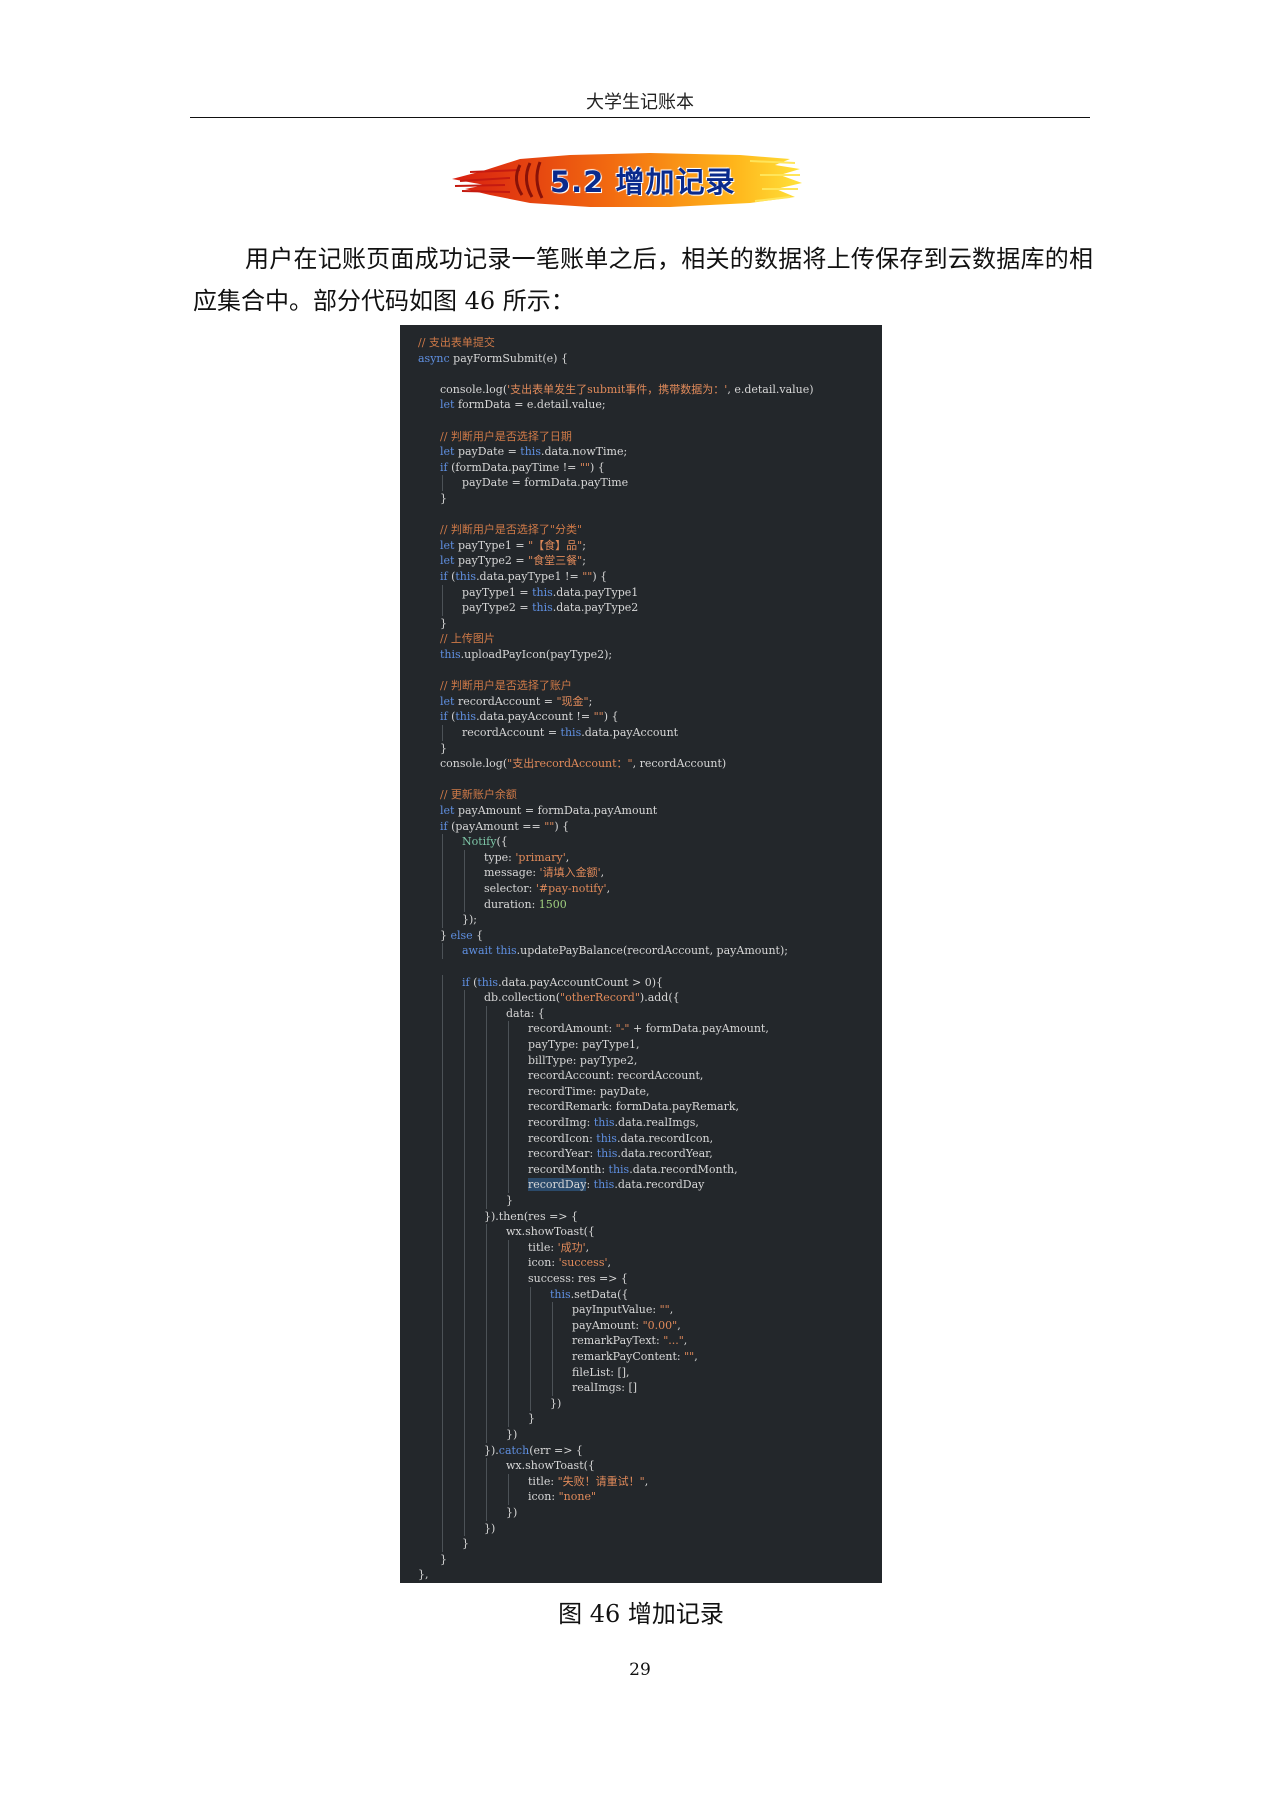 The height and width of the screenshot is (1810, 1280). Describe the element at coordinates (643, 182) in the screenshot. I see `section-title: 5.2 增加记录` at that location.